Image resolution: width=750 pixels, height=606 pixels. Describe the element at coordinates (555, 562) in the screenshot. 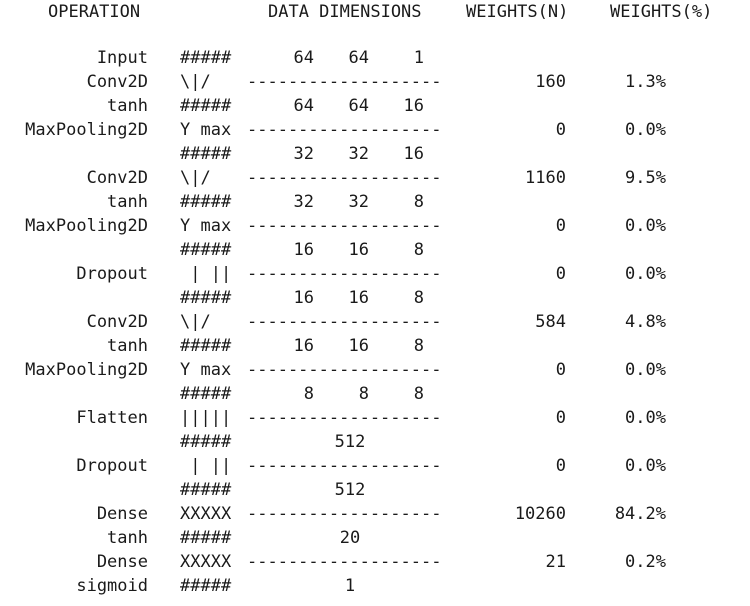

I see `weights-count: 21` at that location.